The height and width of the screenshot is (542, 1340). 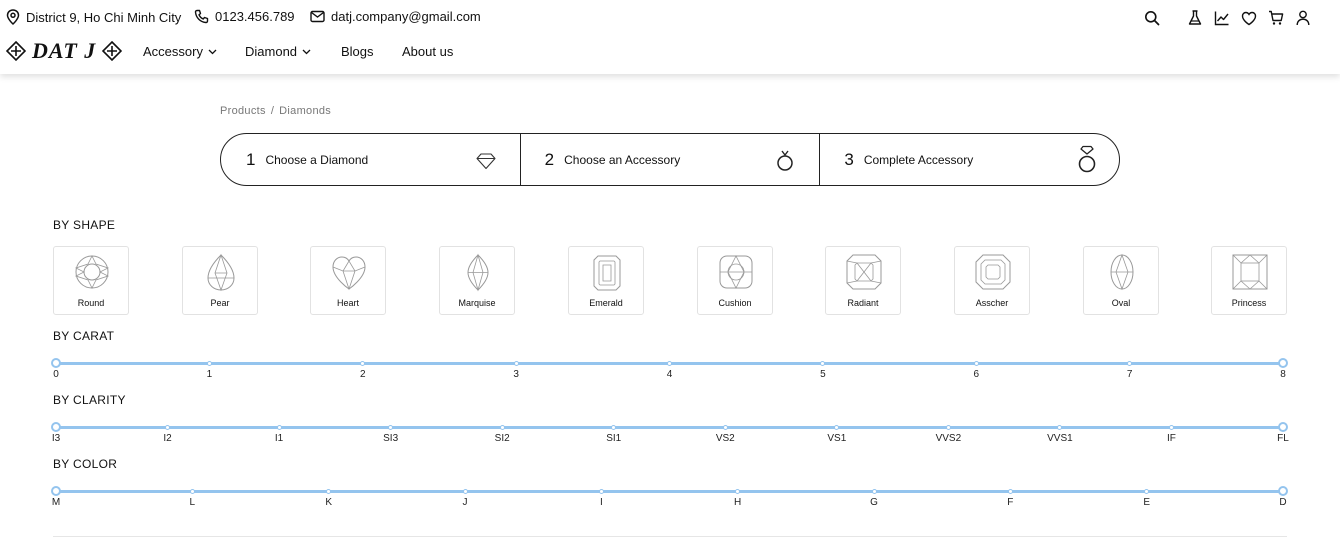 I want to click on color-slider-handle-max, so click(x=1283, y=491).